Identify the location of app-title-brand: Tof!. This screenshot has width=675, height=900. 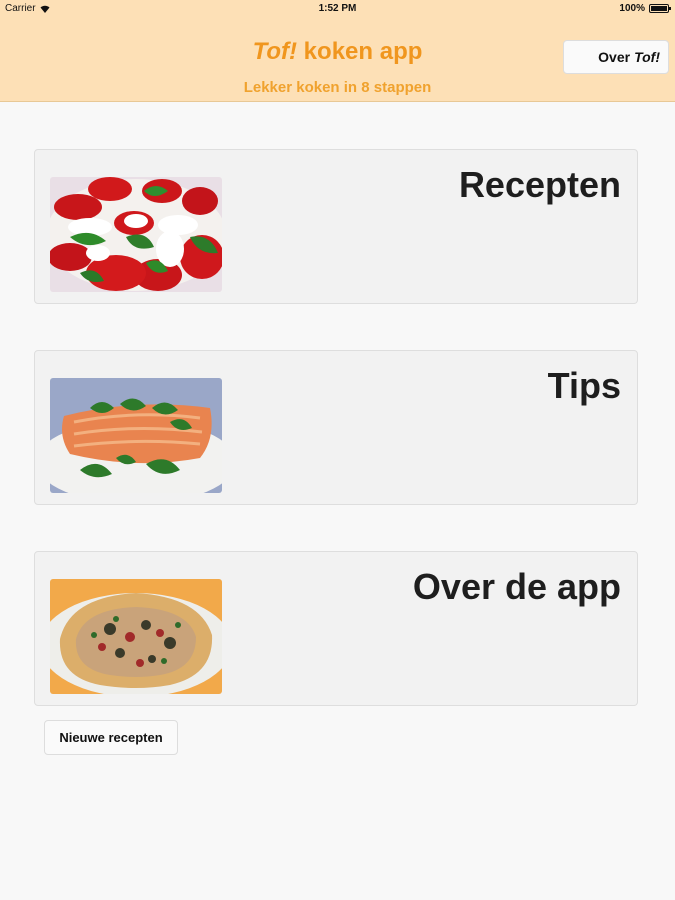
(275, 51).